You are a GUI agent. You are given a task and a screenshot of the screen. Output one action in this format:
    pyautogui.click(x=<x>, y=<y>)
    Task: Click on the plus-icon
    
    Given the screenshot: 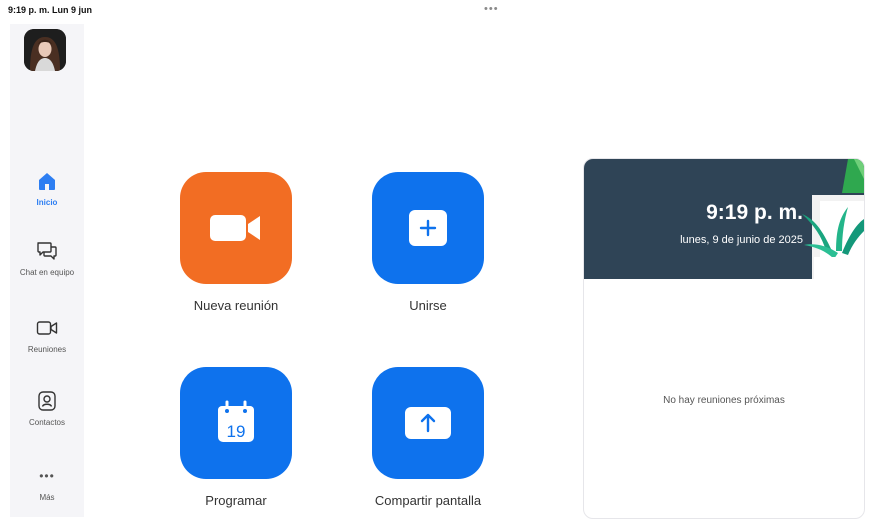 What is the action you would take?
    pyautogui.click(x=428, y=228)
    